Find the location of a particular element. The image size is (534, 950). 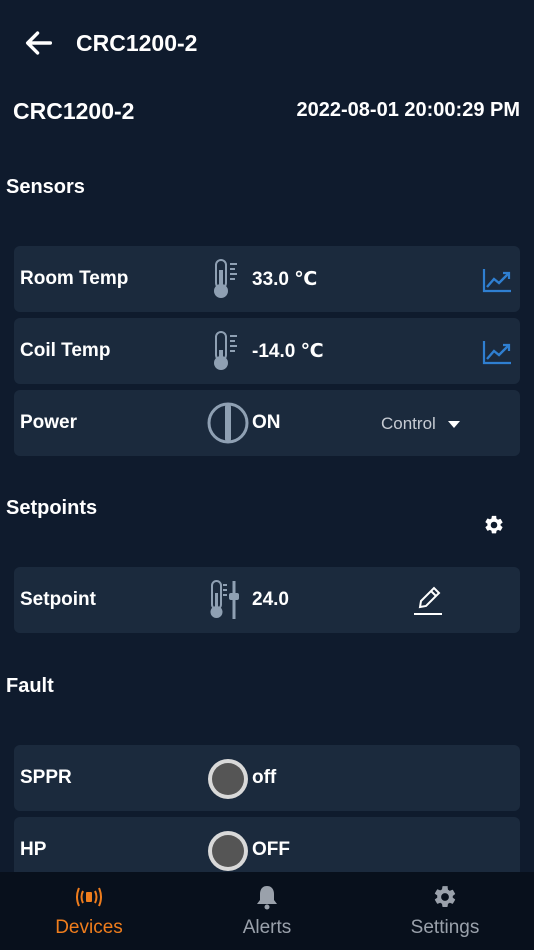

nav-item-settings: Settings is located at coordinates (445, 911).